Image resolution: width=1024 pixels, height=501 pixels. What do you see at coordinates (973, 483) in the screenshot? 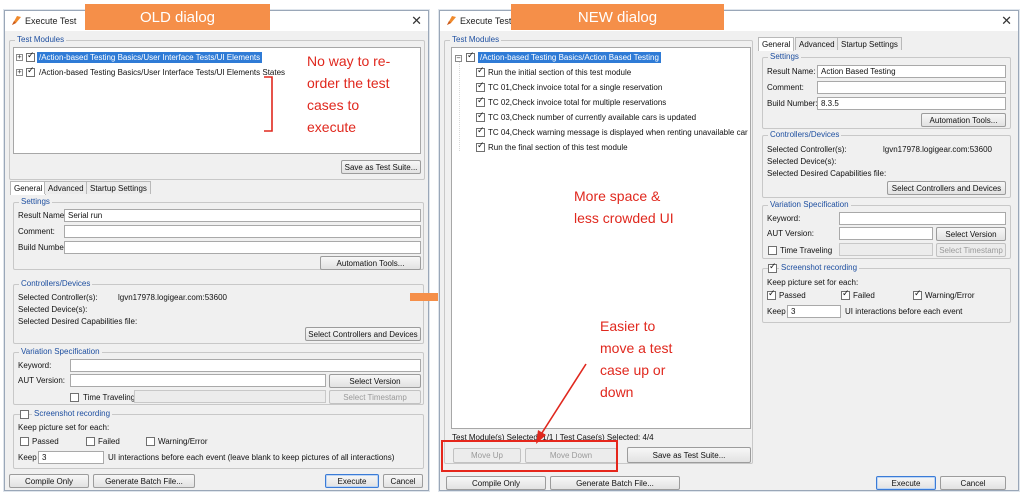
I see `new-cancel-button: Cancel` at bounding box center [973, 483].